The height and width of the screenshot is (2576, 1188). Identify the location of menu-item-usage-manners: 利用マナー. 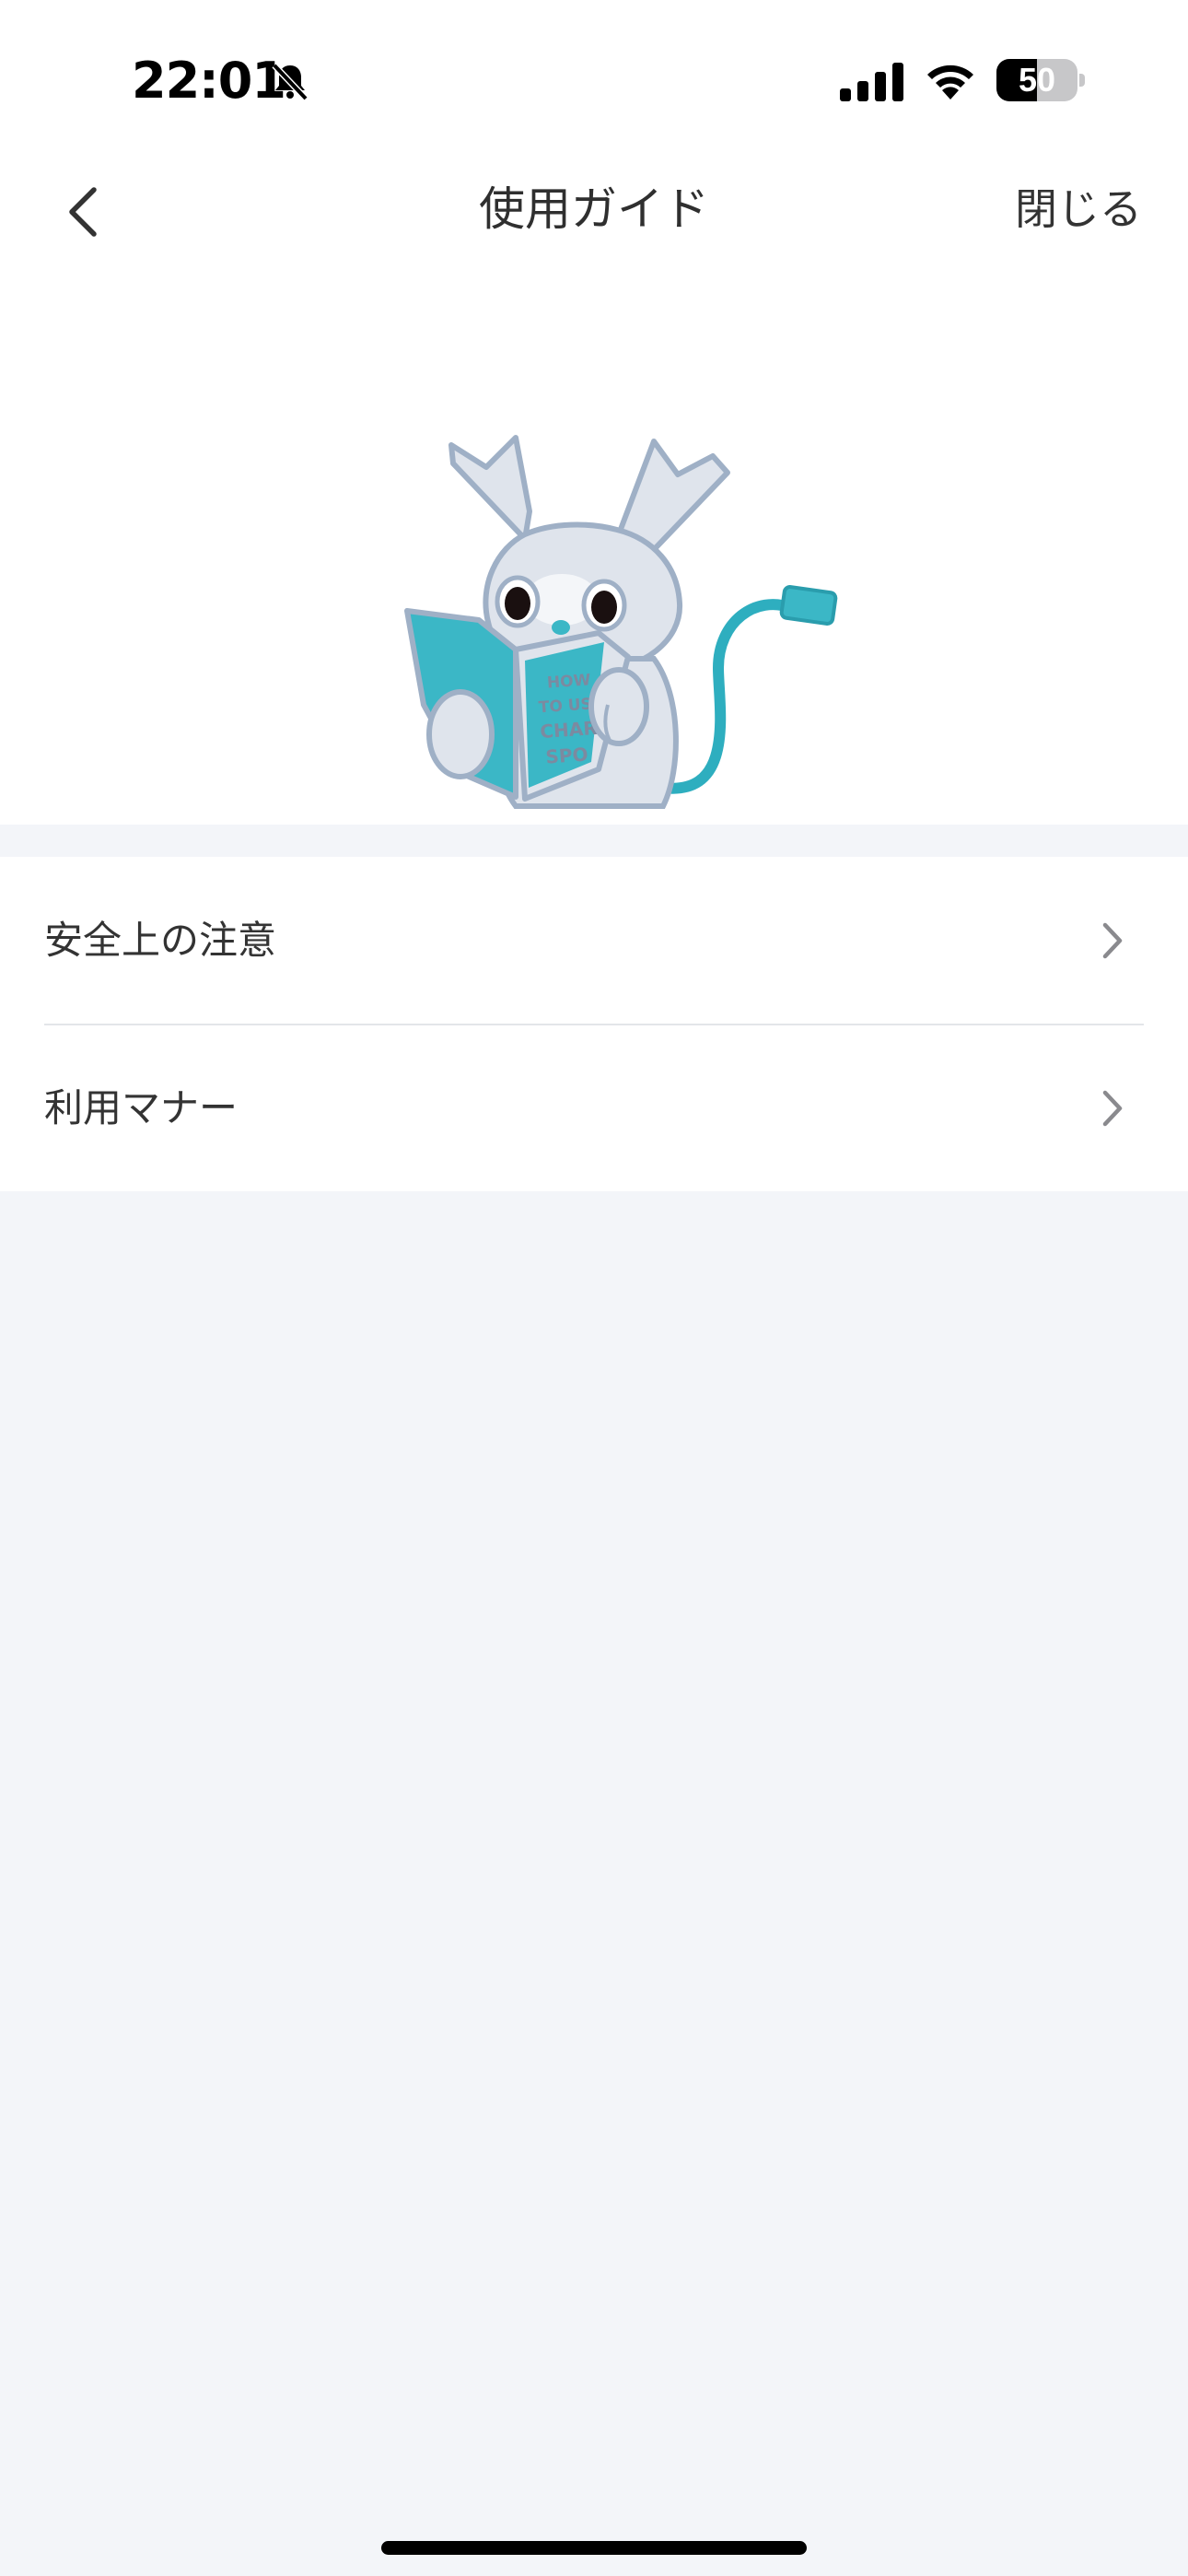
(594, 1108).